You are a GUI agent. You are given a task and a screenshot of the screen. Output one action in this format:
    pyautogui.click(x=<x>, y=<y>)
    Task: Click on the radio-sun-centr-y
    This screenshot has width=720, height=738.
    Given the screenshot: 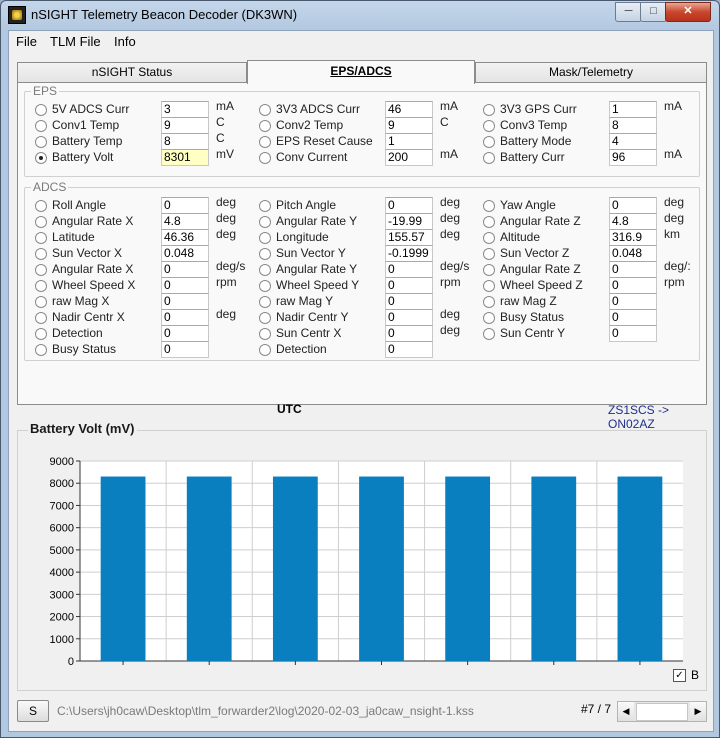 What is the action you would take?
    pyautogui.click(x=489, y=334)
    